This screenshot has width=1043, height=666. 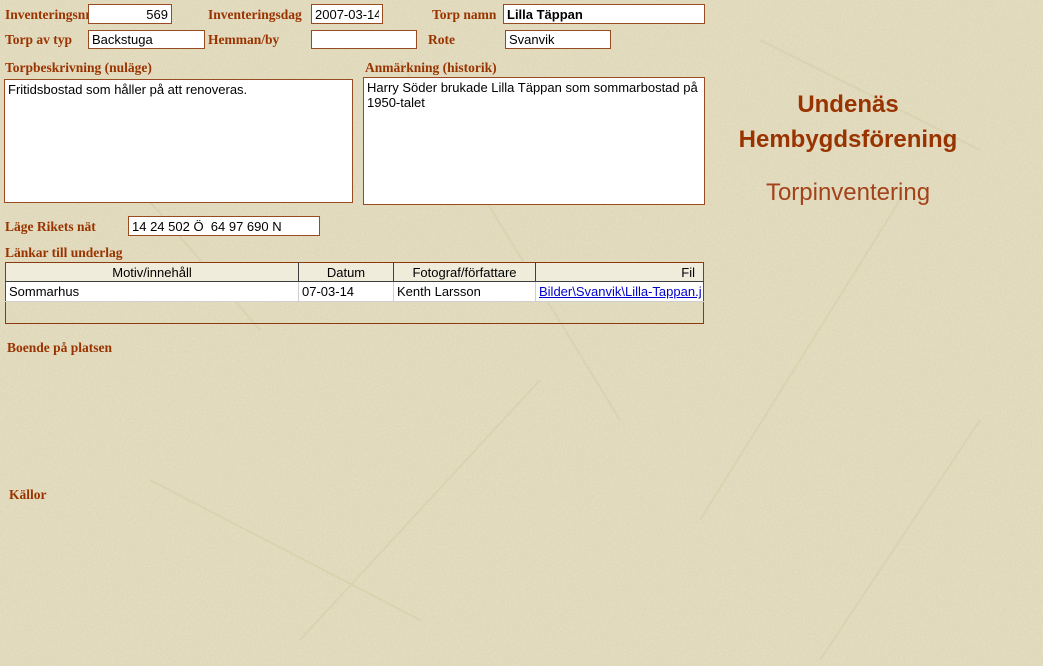 I want to click on hemman-by-input, so click(x=364, y=39).